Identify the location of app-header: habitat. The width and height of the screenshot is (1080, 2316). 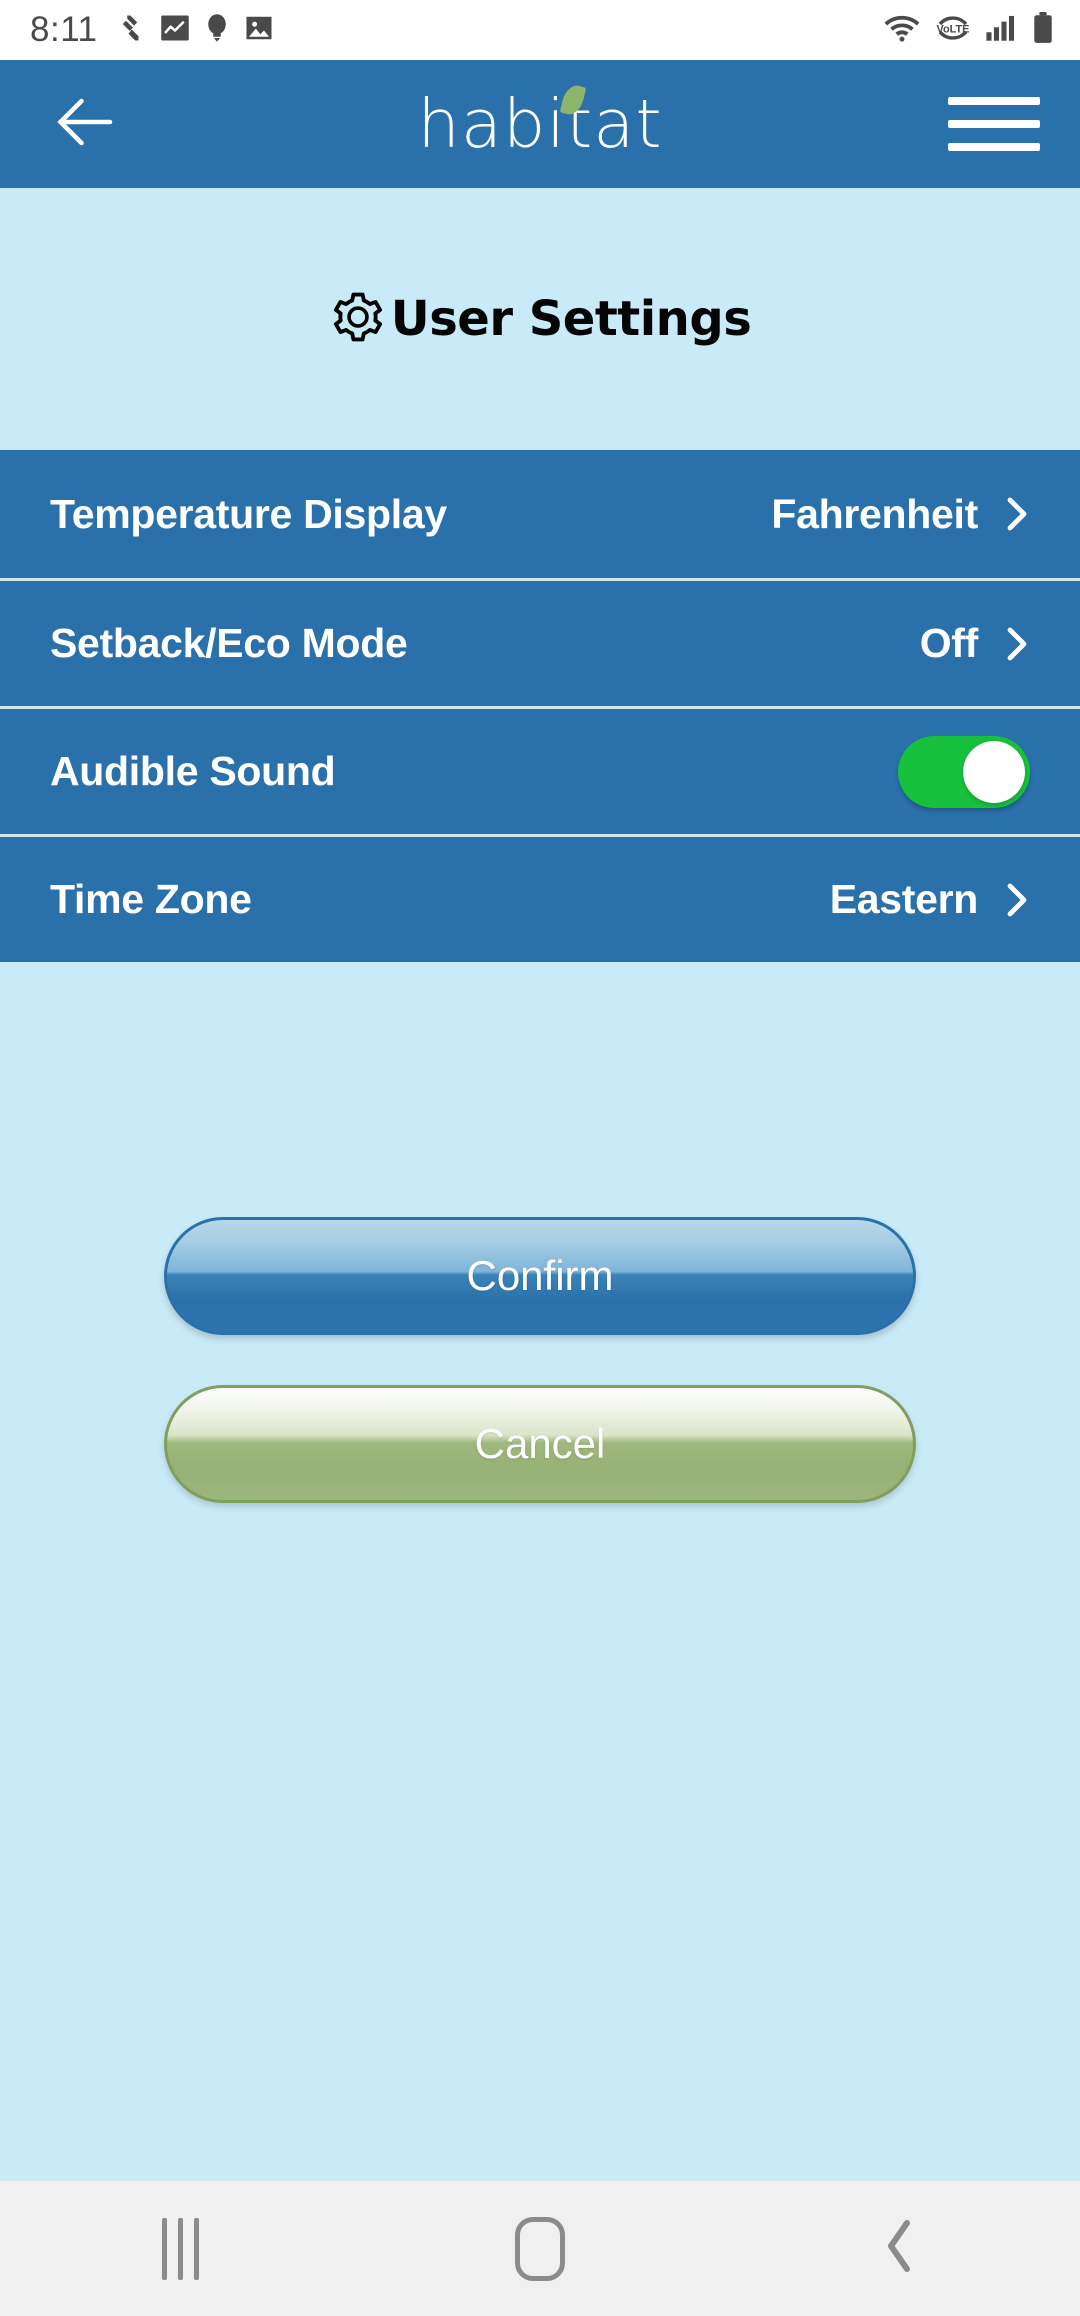
(540, 124).